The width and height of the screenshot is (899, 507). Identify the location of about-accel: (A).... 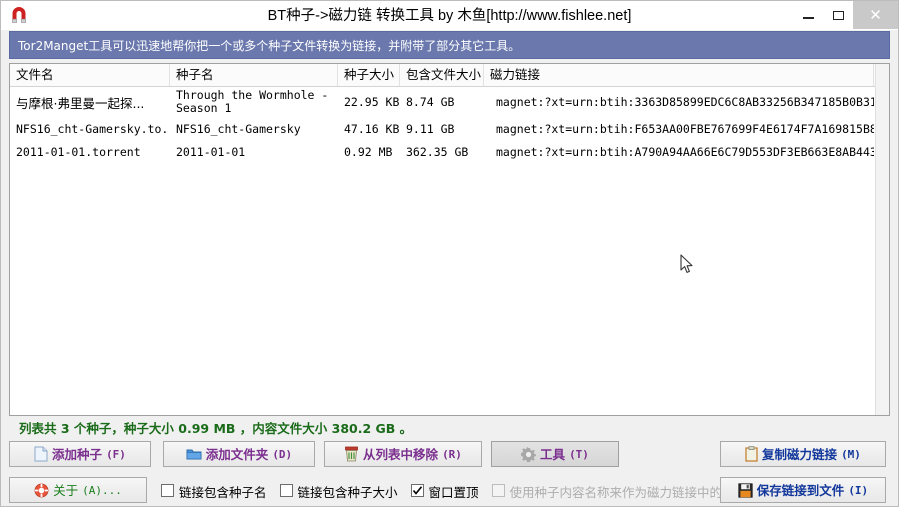
(102, 490).